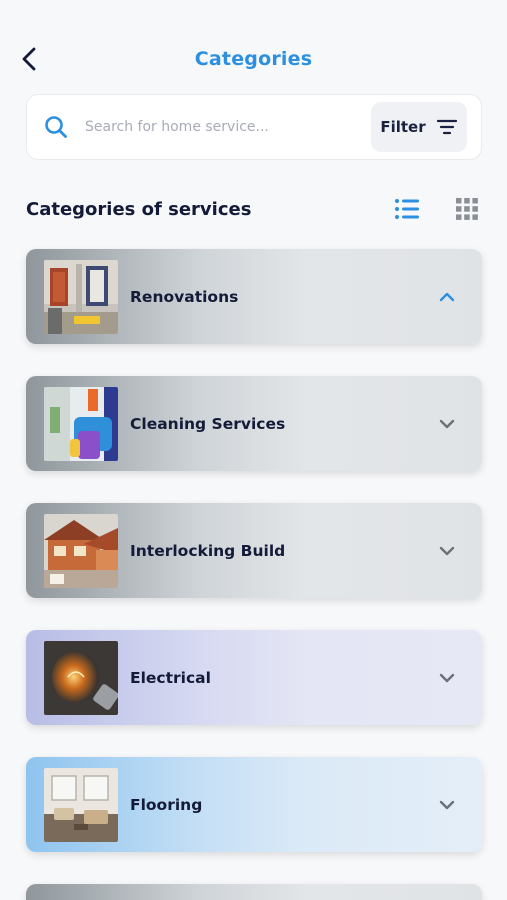  What do you see at coordinates (253, 15) in the screenshot?
I see `status-bar` at bounding box center [253, 15].